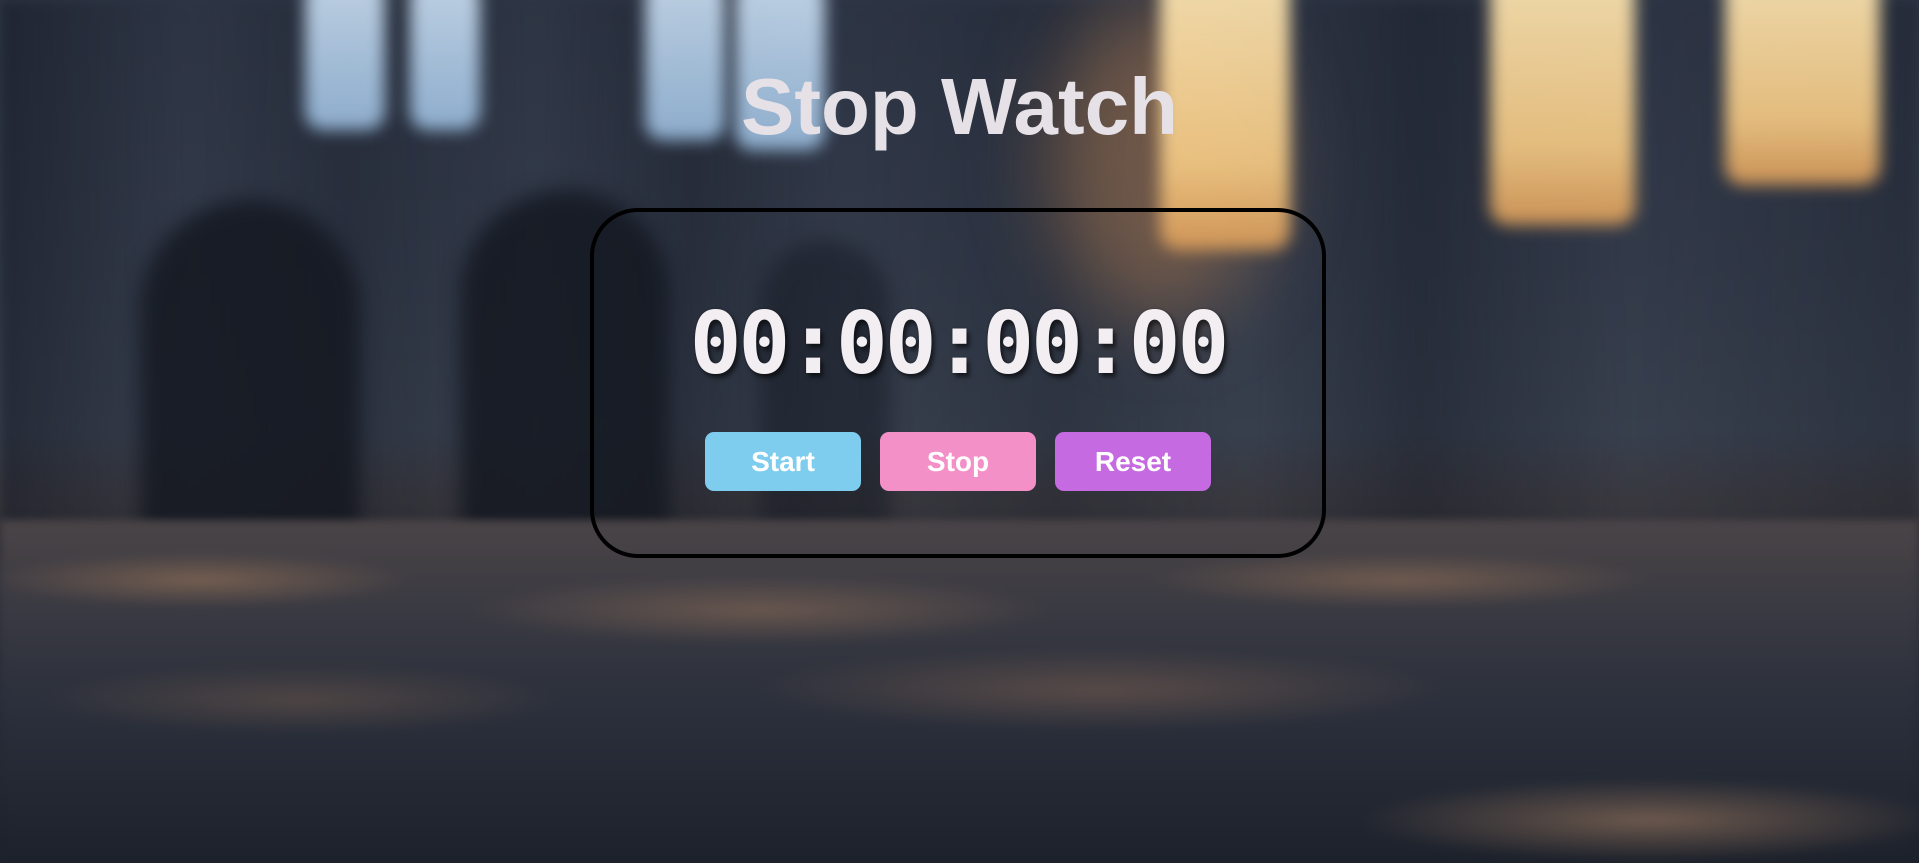 The height and width of the screenshot is (863, 1919). I want to click on start-button: Start, so click(783, 461).